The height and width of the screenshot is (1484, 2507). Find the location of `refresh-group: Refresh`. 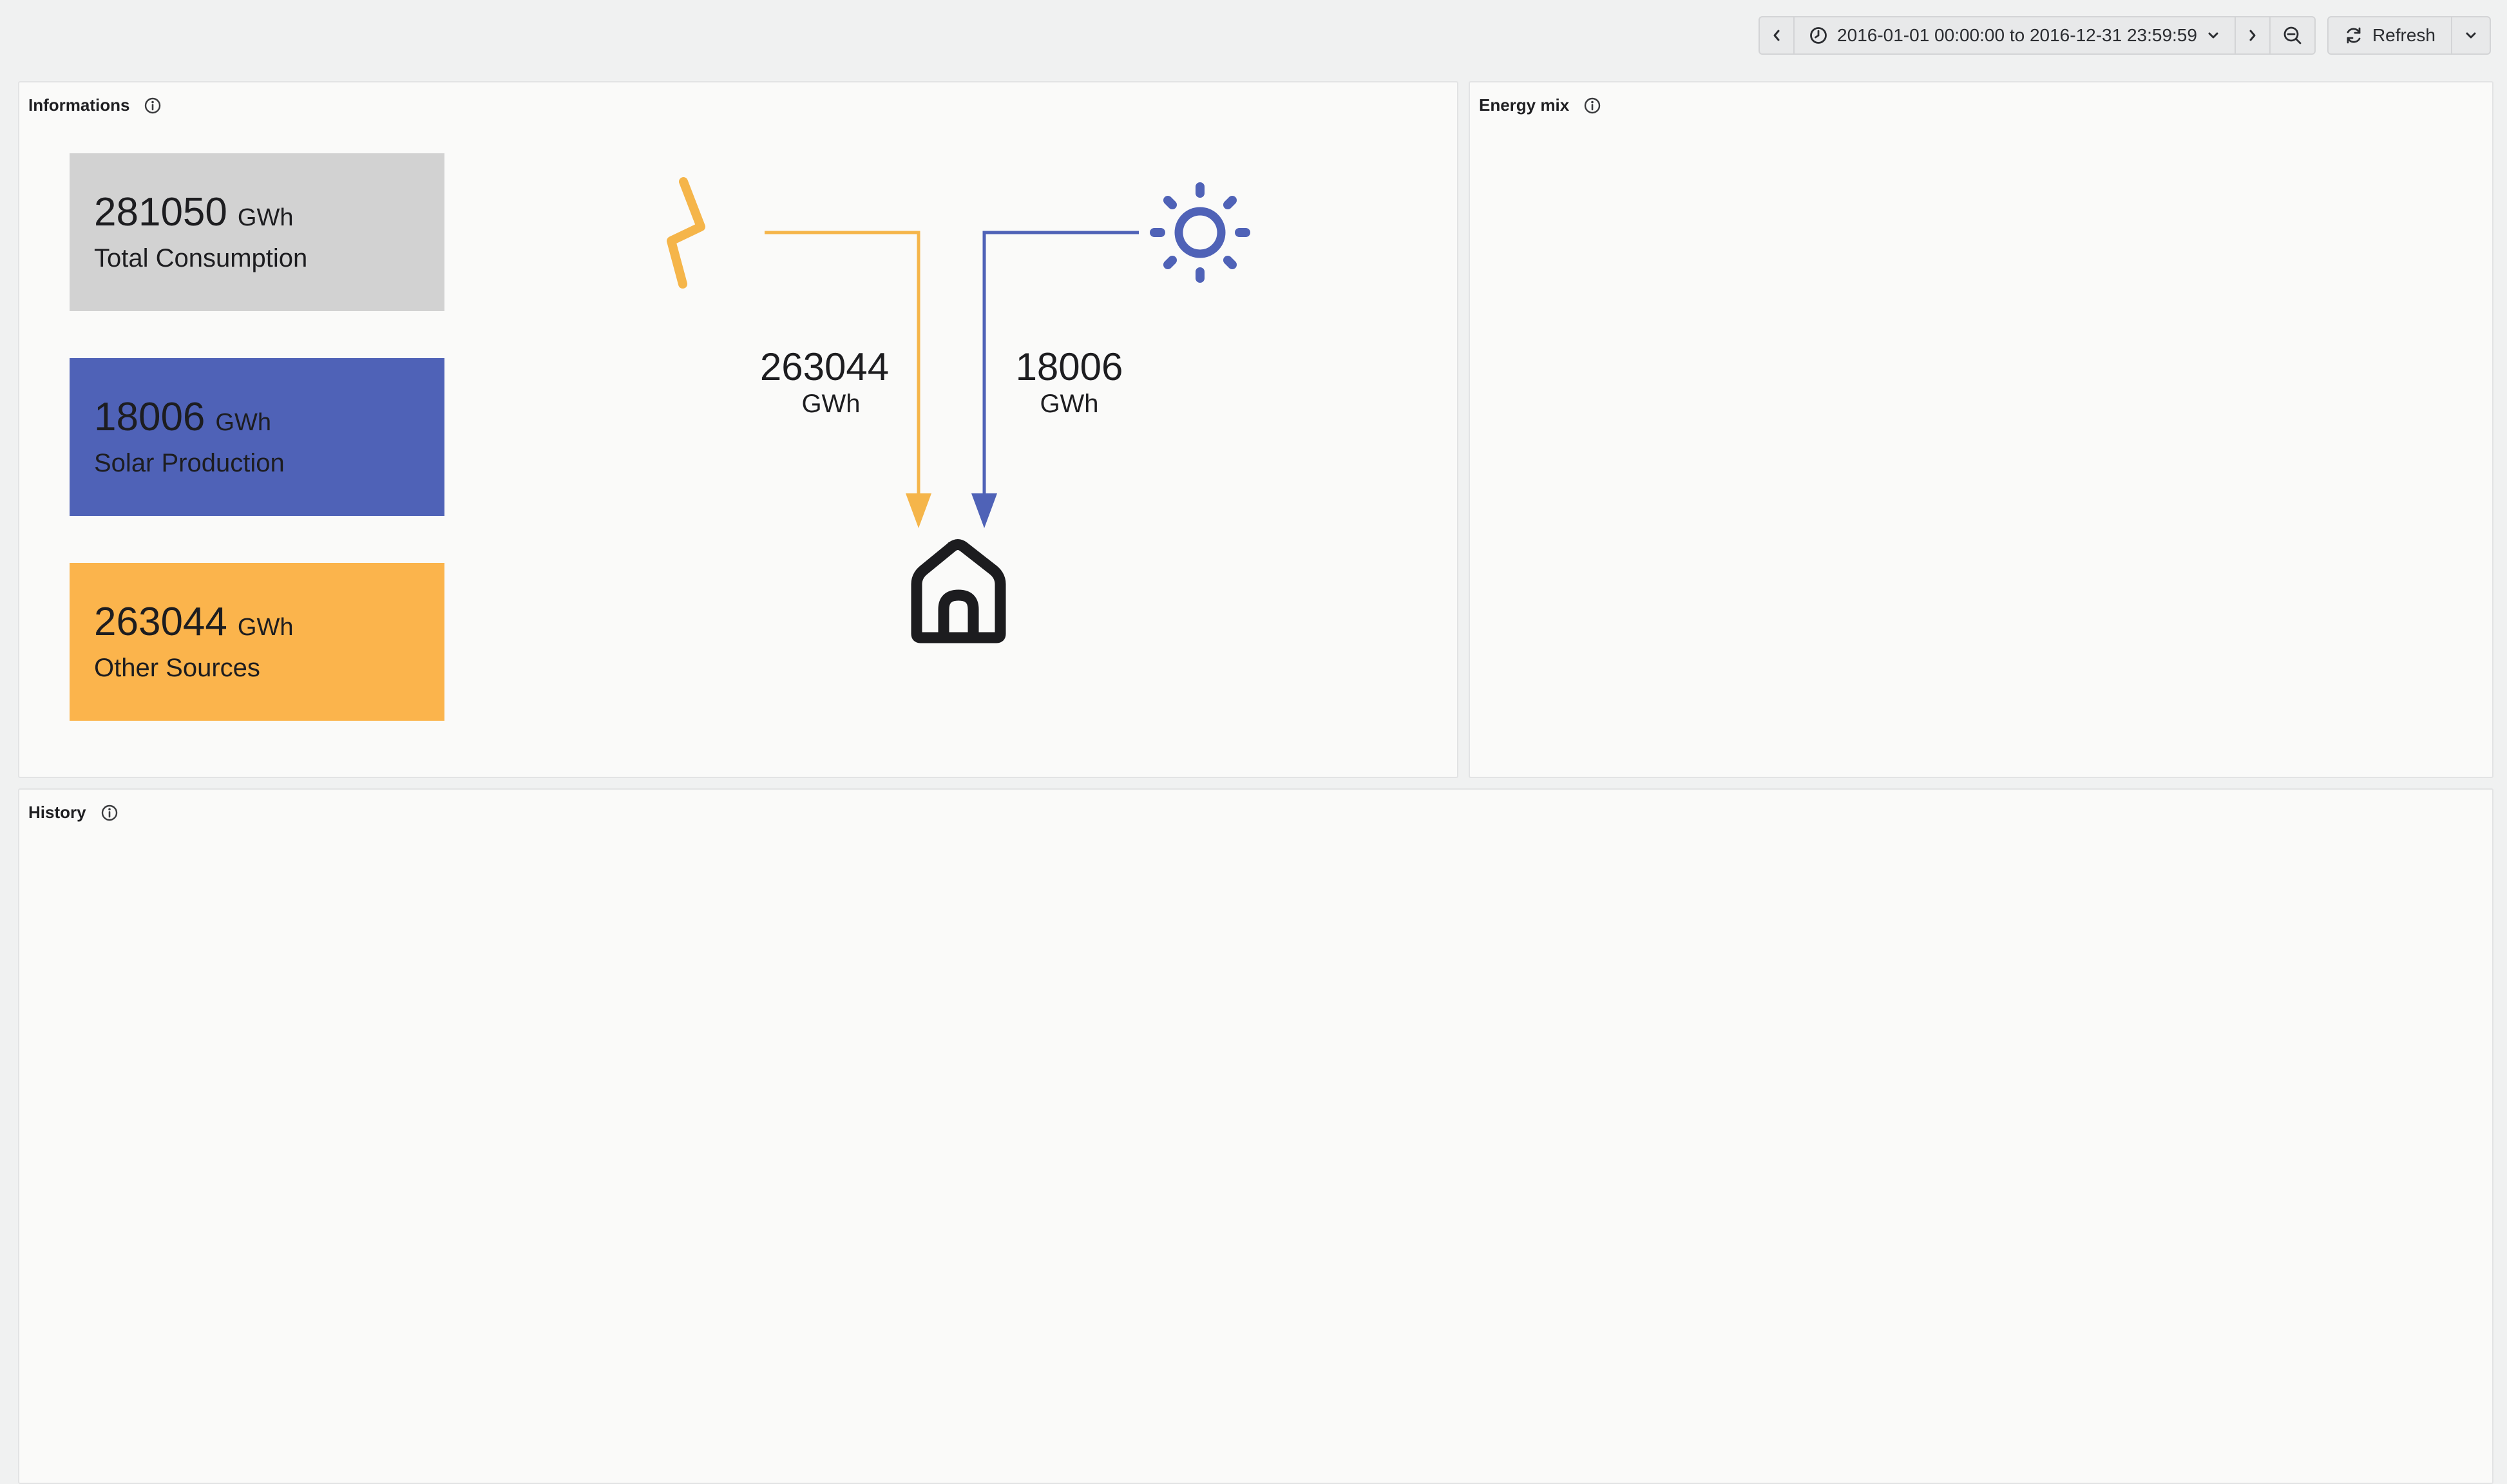

refresh-group: Refresh is located at coordinates (2409, 35).